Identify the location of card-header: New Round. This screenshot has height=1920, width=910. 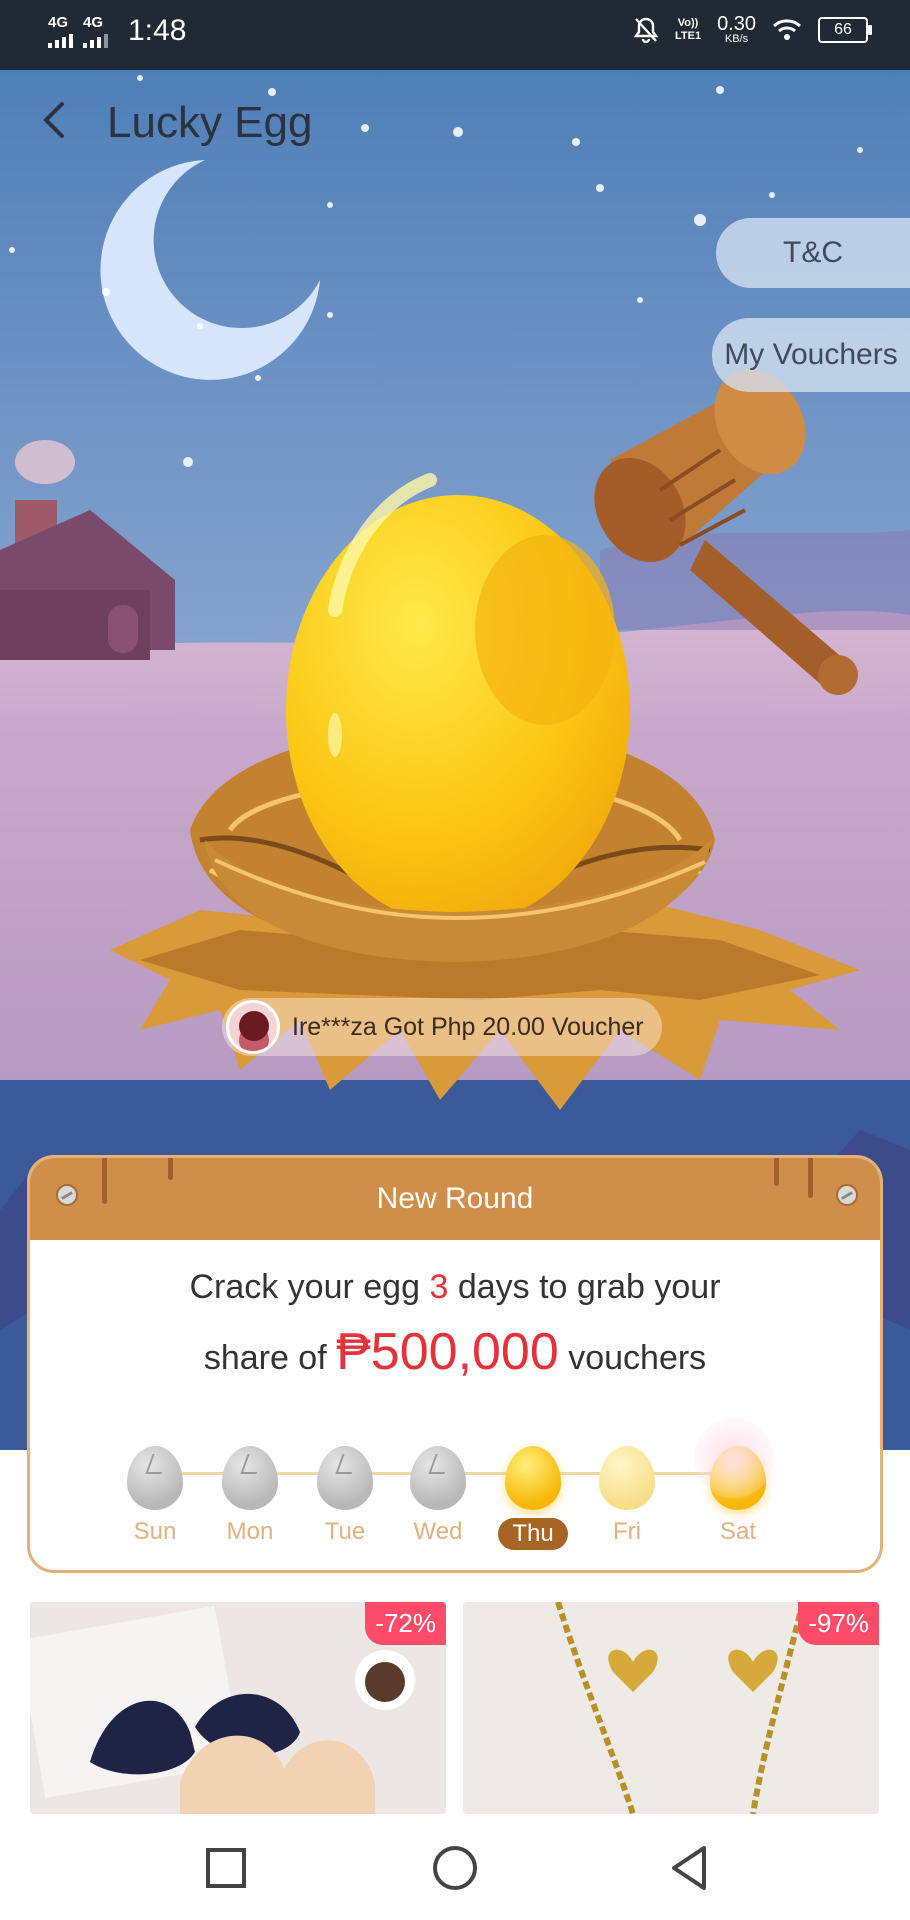
(455, 1199).